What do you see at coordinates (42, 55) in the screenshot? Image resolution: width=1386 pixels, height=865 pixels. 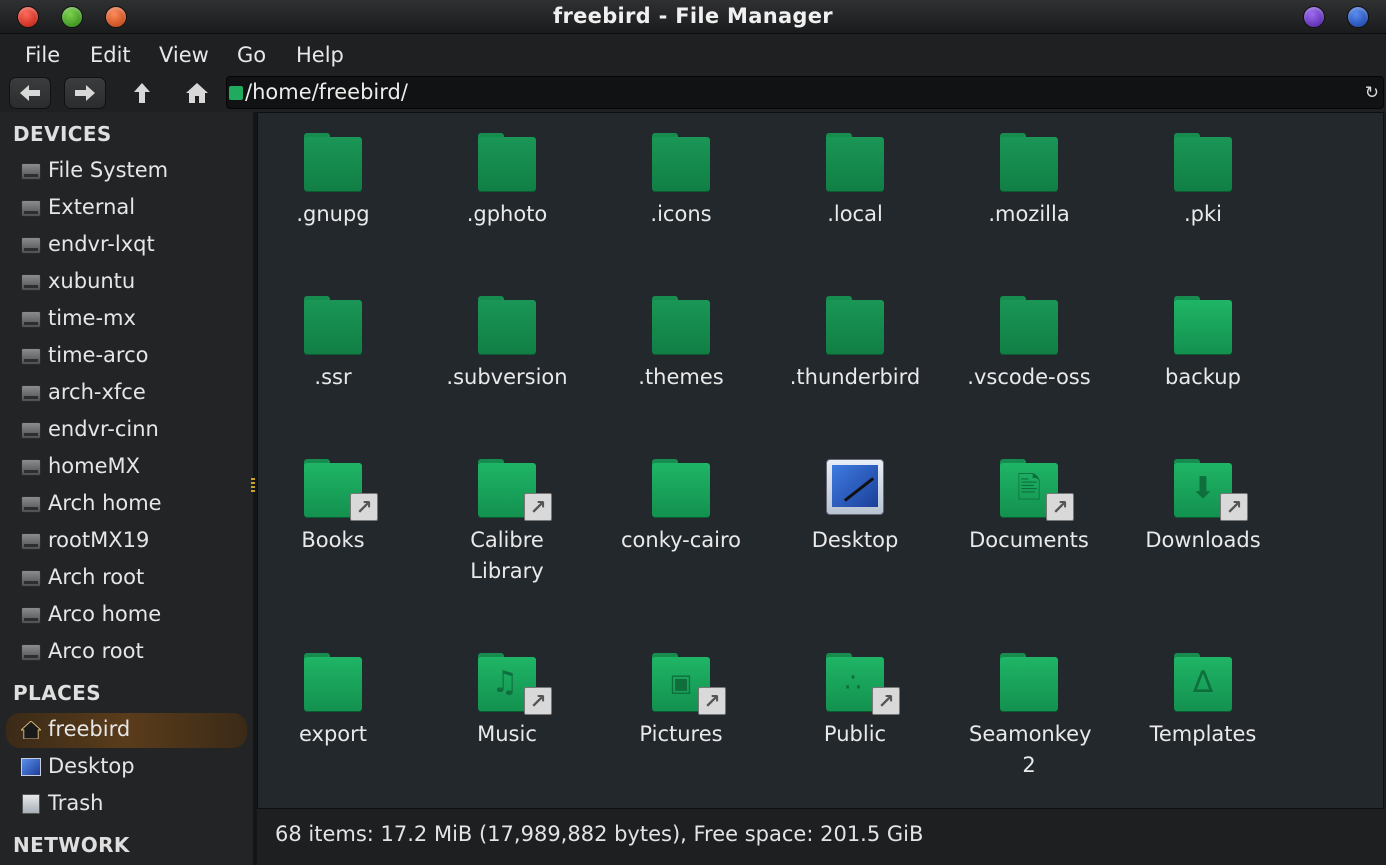 I see `menu-file: File` at bounding box center [42, 55].